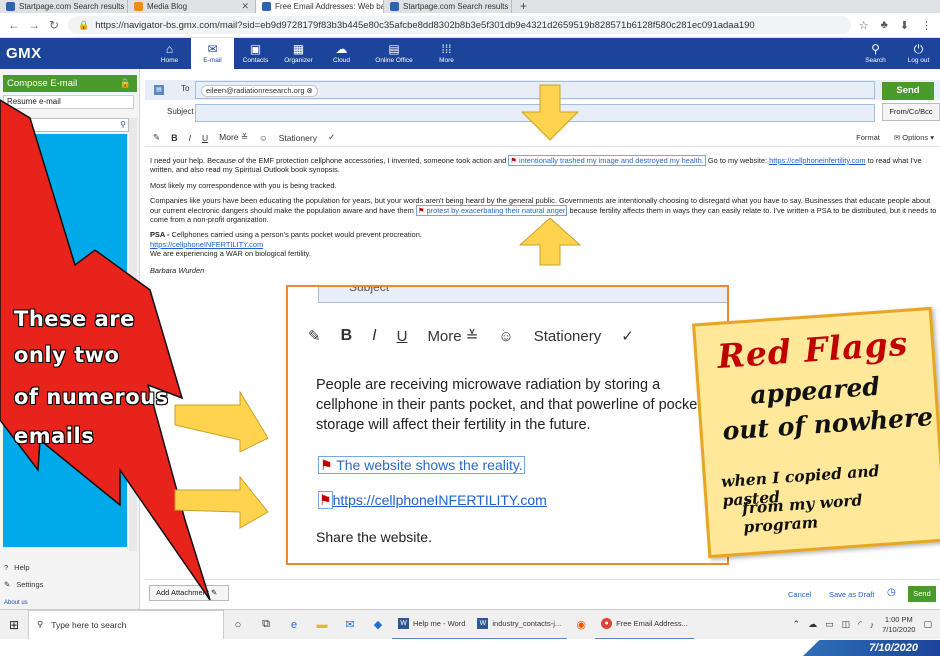 This screenshot has height=656, width=940. I want to click on header-search-button: ⚲ Search, so click(875, 53).